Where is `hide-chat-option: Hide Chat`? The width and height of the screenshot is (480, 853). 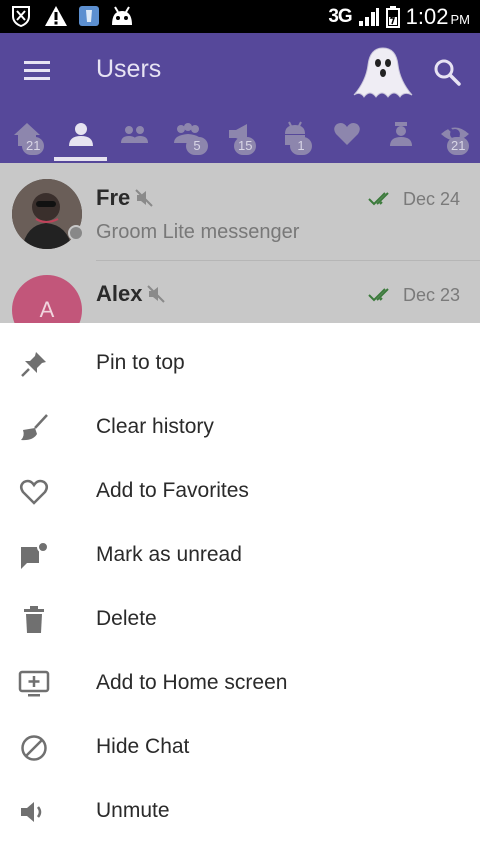
hide-chat-option: Hide Chat is located at coordinates (240, 747).